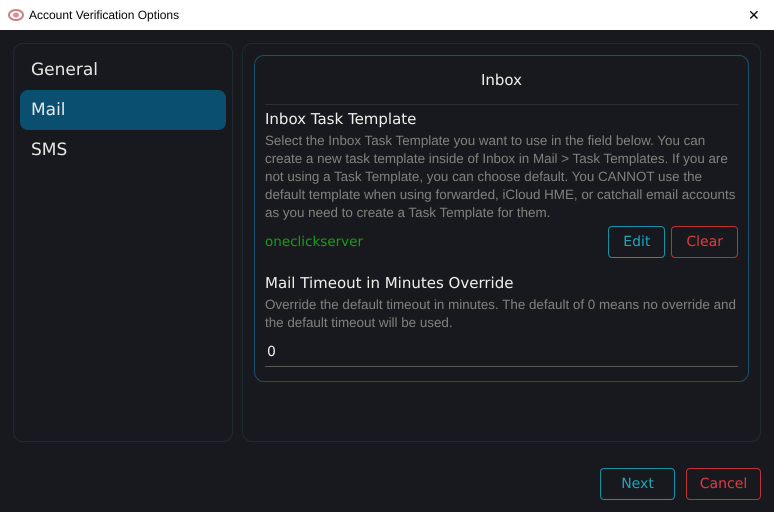 The width and height of the screenshot is (774, 512). Describe the element at coordinates (501, 353) in the screenshot. I see `input-field: 0` at that location.